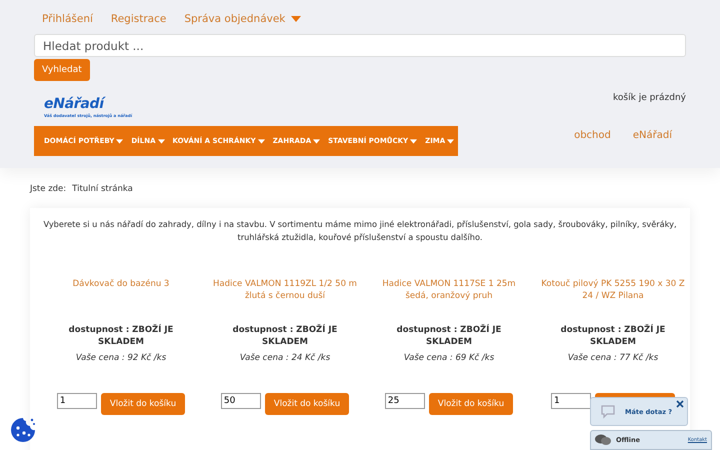 This screenshot has width=720, height=450. Describe the element at coordinates (67, 19) in the screenshot. I see `top-nav-link: Přihlášení` at that location.